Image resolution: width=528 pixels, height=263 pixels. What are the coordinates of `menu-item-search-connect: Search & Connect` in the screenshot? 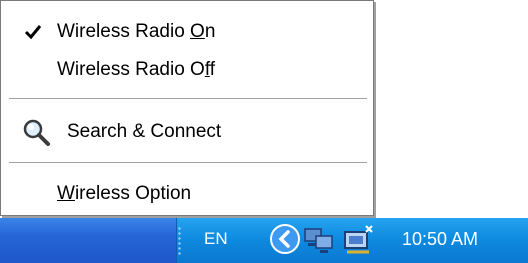 It's located at (187, 132).